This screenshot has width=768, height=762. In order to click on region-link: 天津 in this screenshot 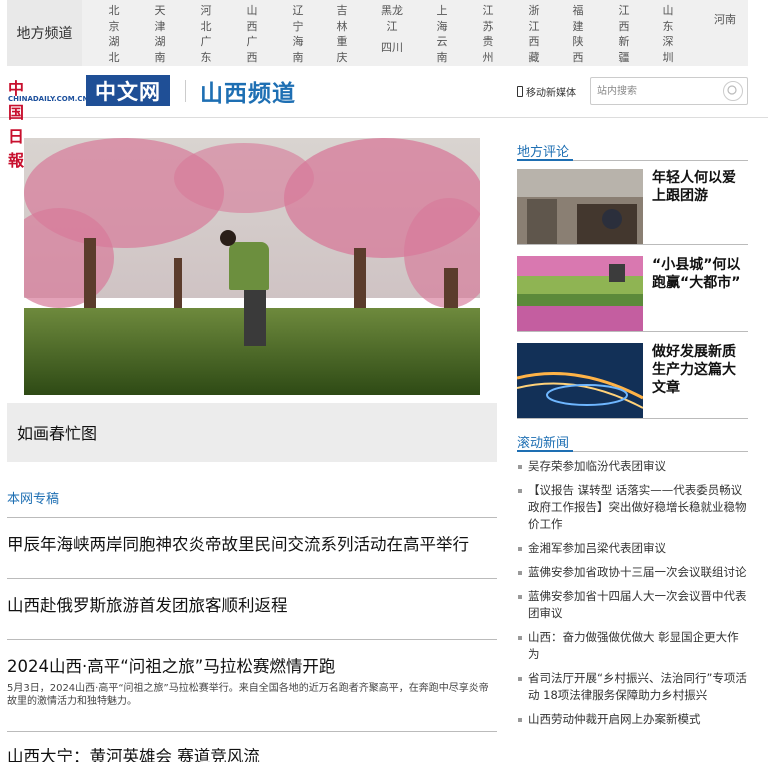, I will do `click(160, 18)`.